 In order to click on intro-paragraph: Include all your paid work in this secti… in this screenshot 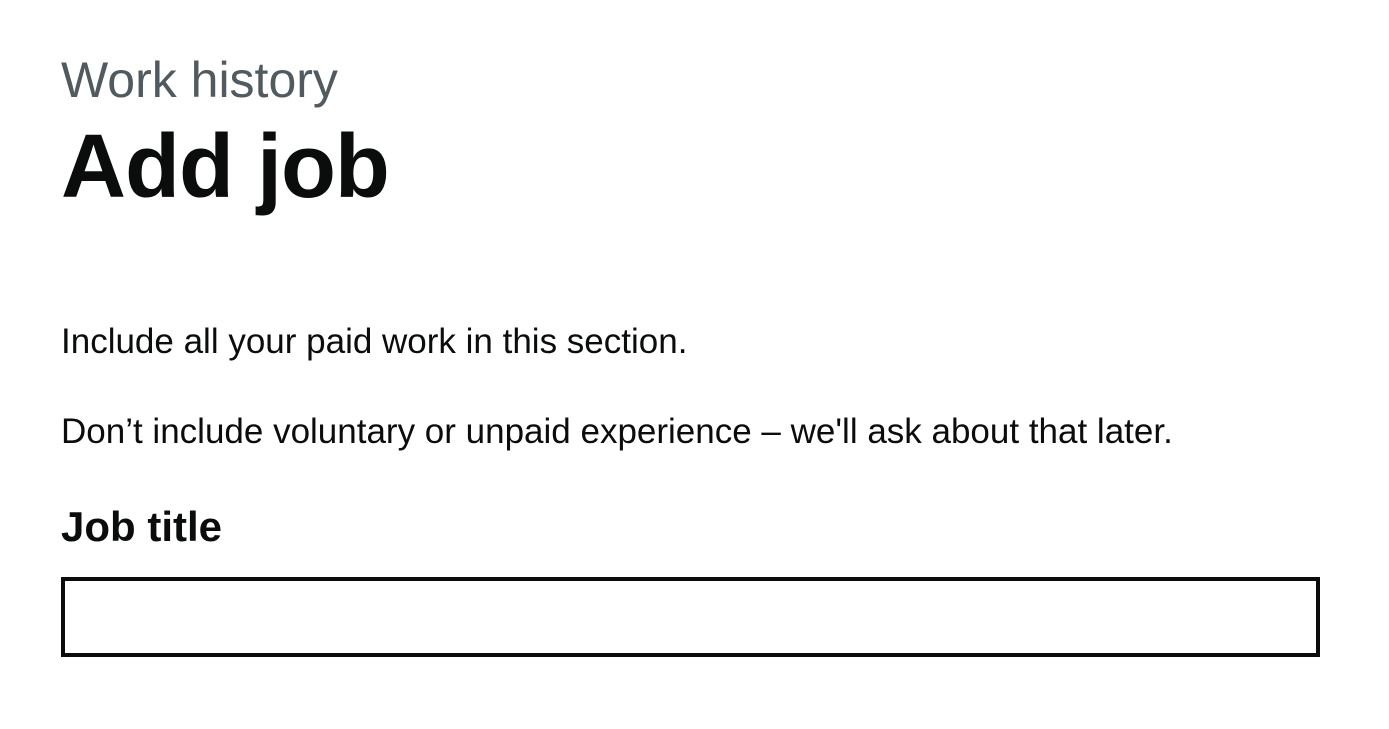, I will do `click(374, 341)`.